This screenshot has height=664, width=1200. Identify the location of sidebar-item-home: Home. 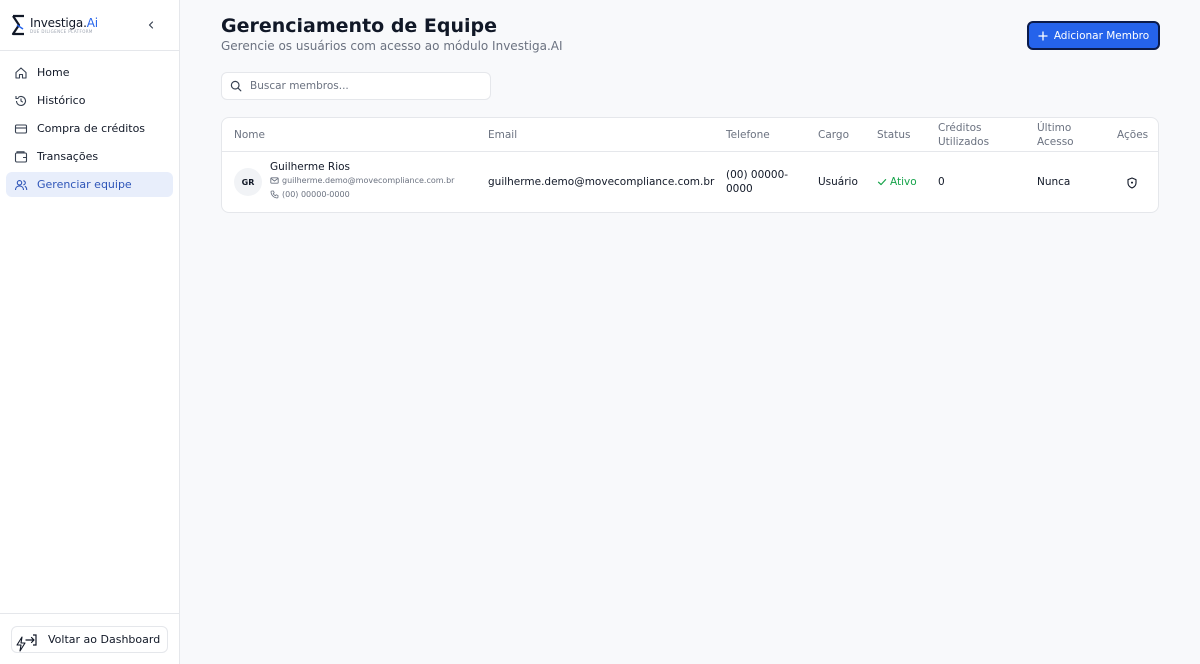
(89, 72).